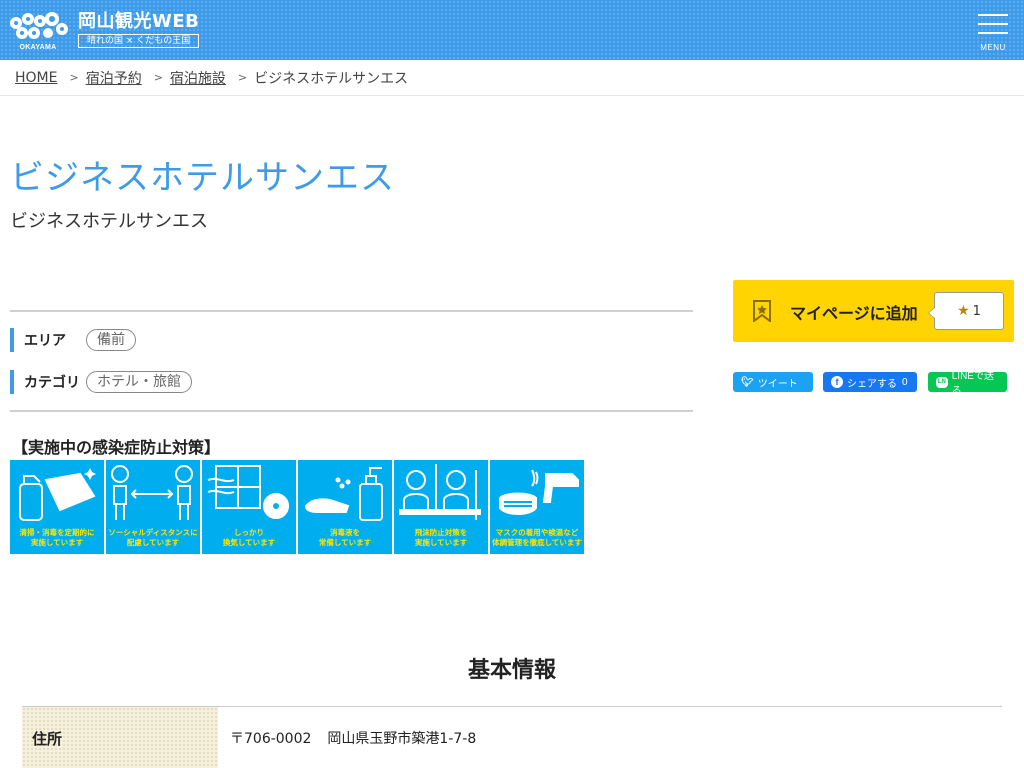 The height and width of the screenshot is (768, 1024). Describe the element at coordinates (52, 383) in the screenshot. I see `category-label: カテゴリ` at that location.